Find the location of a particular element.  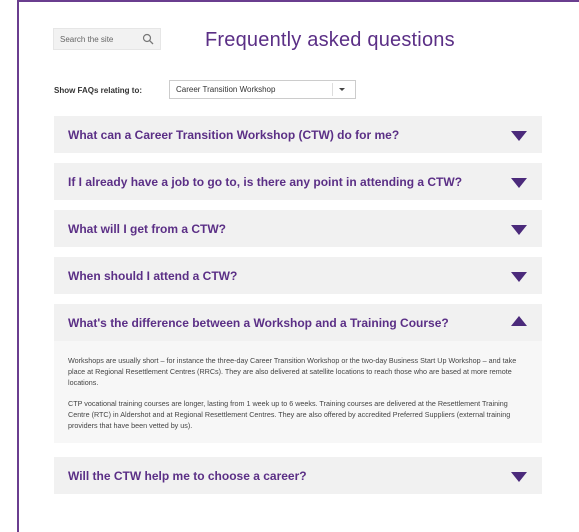

filter-label: Show FAQs relating to: is located at coordinates (98, 90).